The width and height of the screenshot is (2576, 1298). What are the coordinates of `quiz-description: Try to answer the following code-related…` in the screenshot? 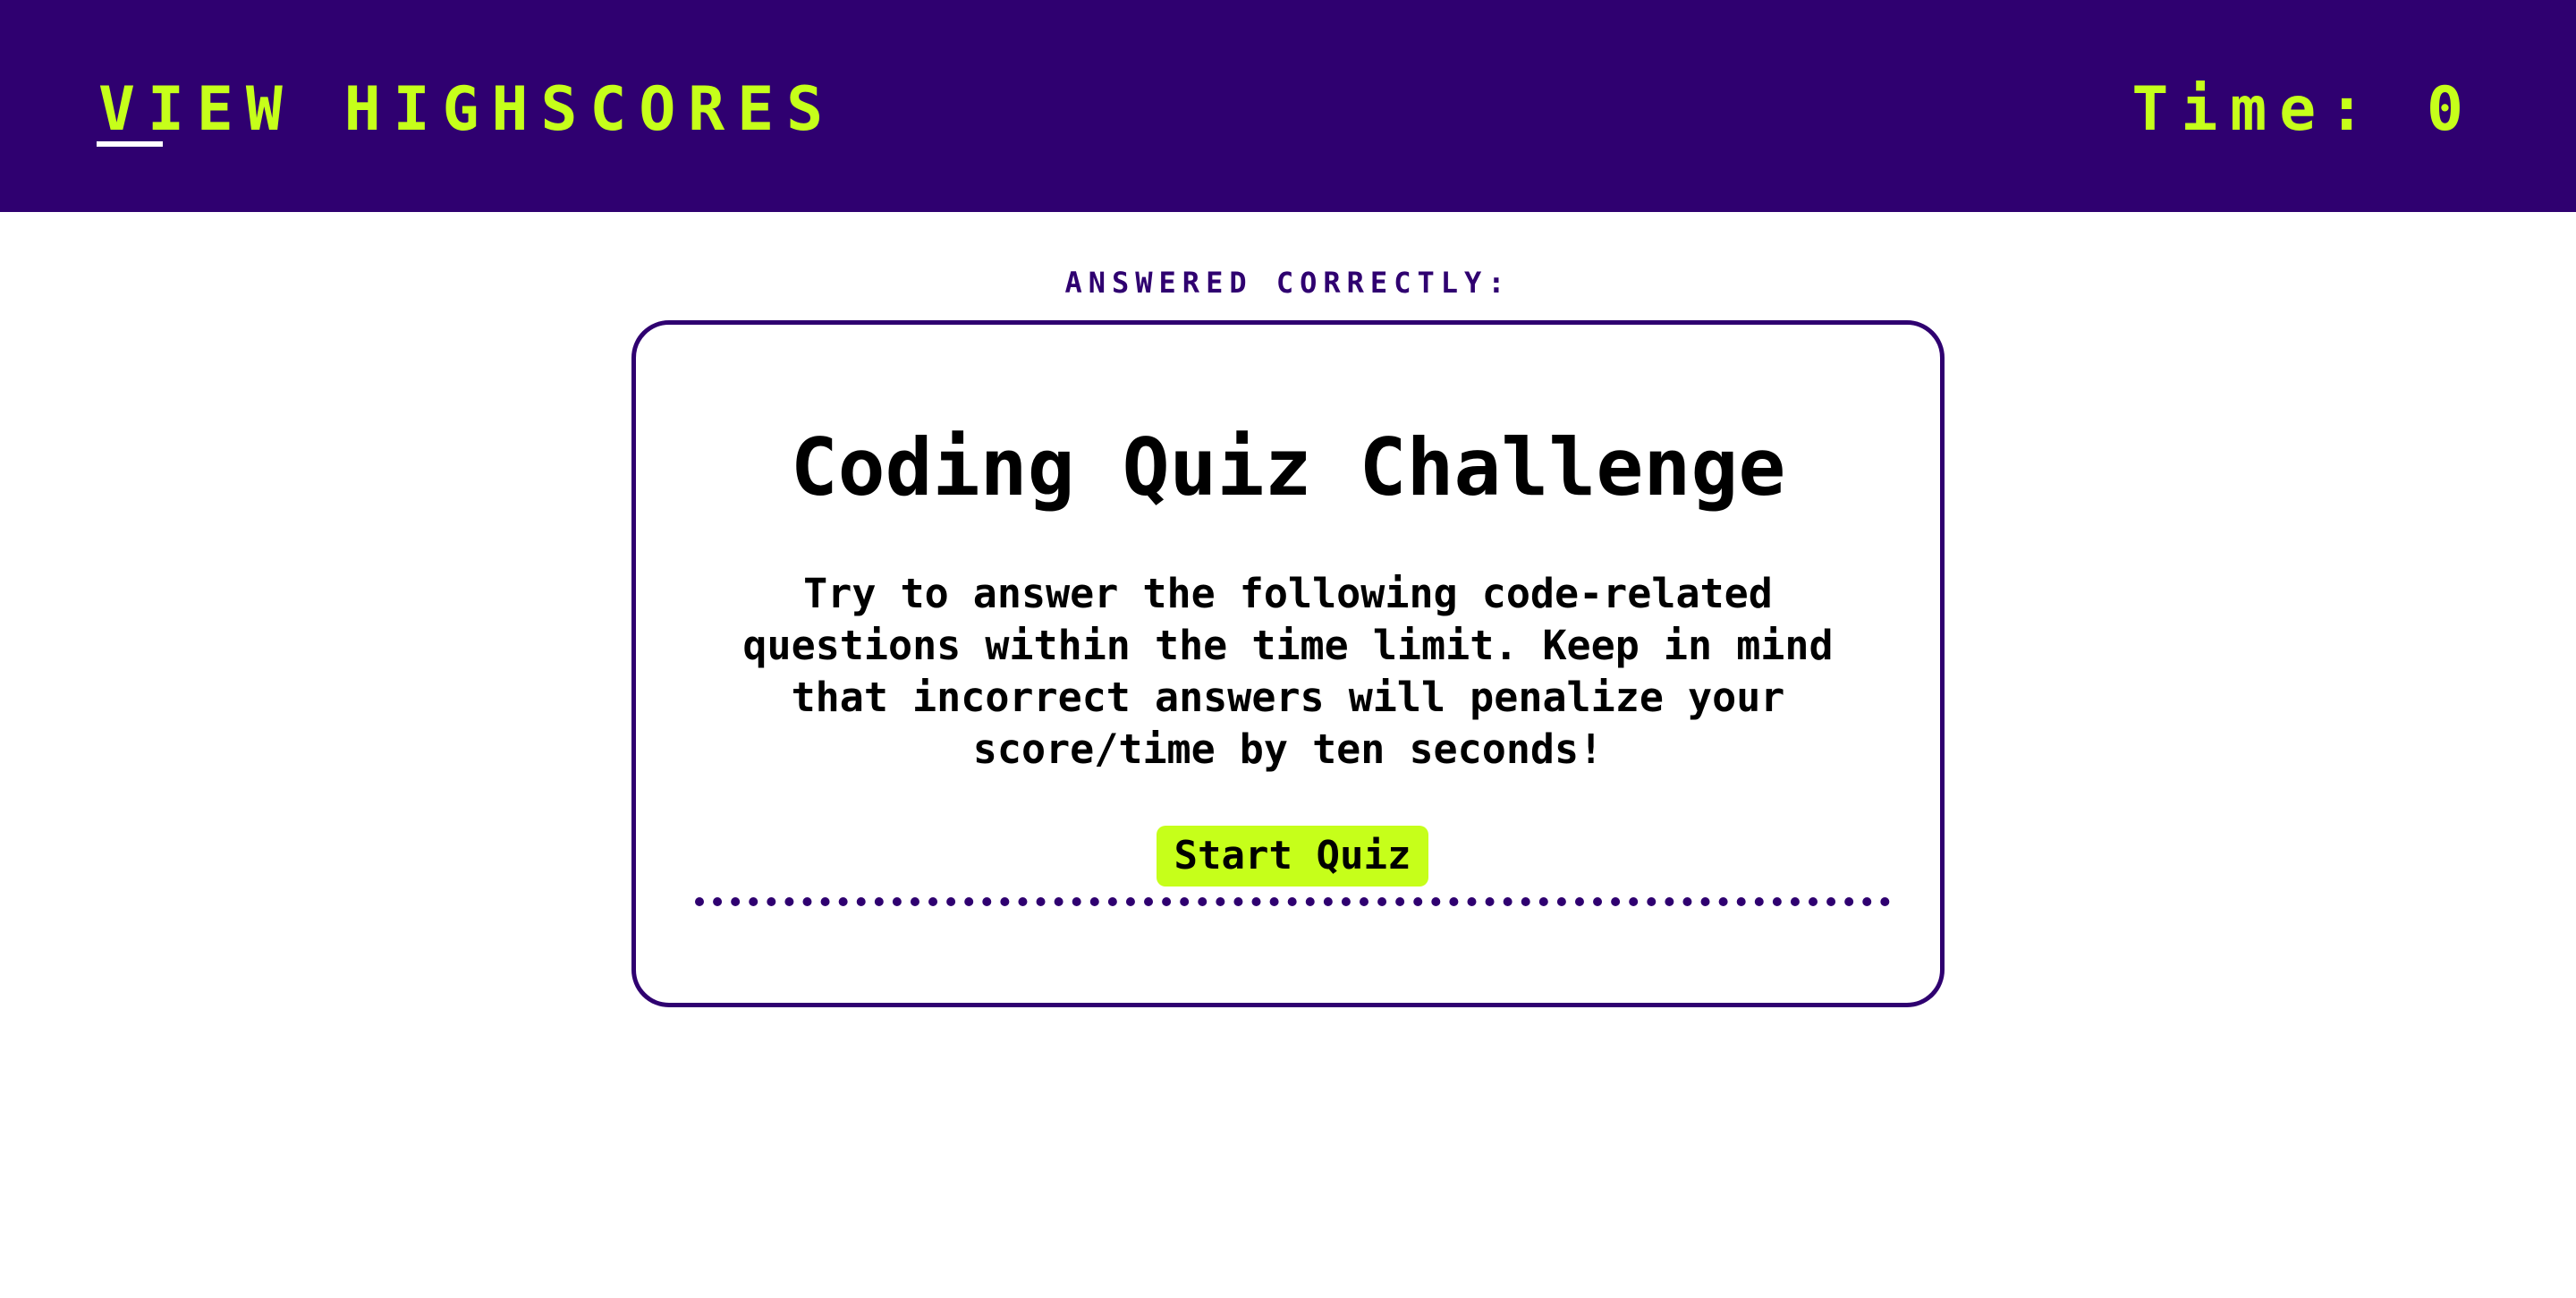 It's located at (1288, 671).